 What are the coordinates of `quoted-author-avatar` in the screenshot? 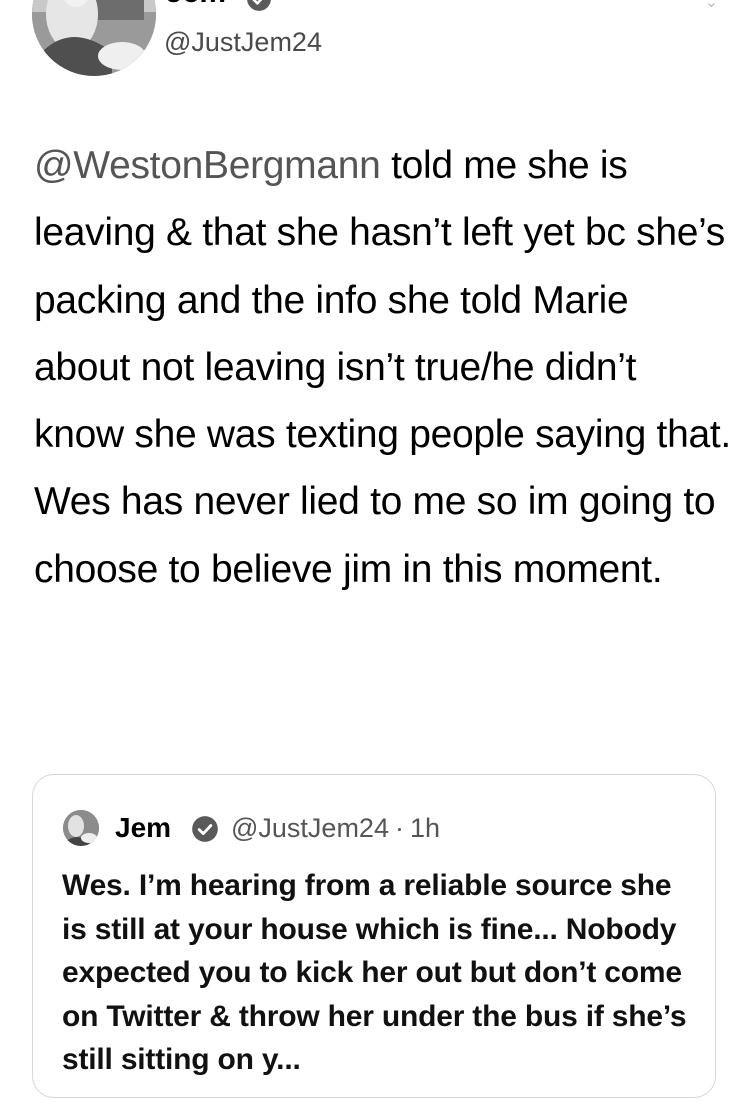 It's located at (81, 828).